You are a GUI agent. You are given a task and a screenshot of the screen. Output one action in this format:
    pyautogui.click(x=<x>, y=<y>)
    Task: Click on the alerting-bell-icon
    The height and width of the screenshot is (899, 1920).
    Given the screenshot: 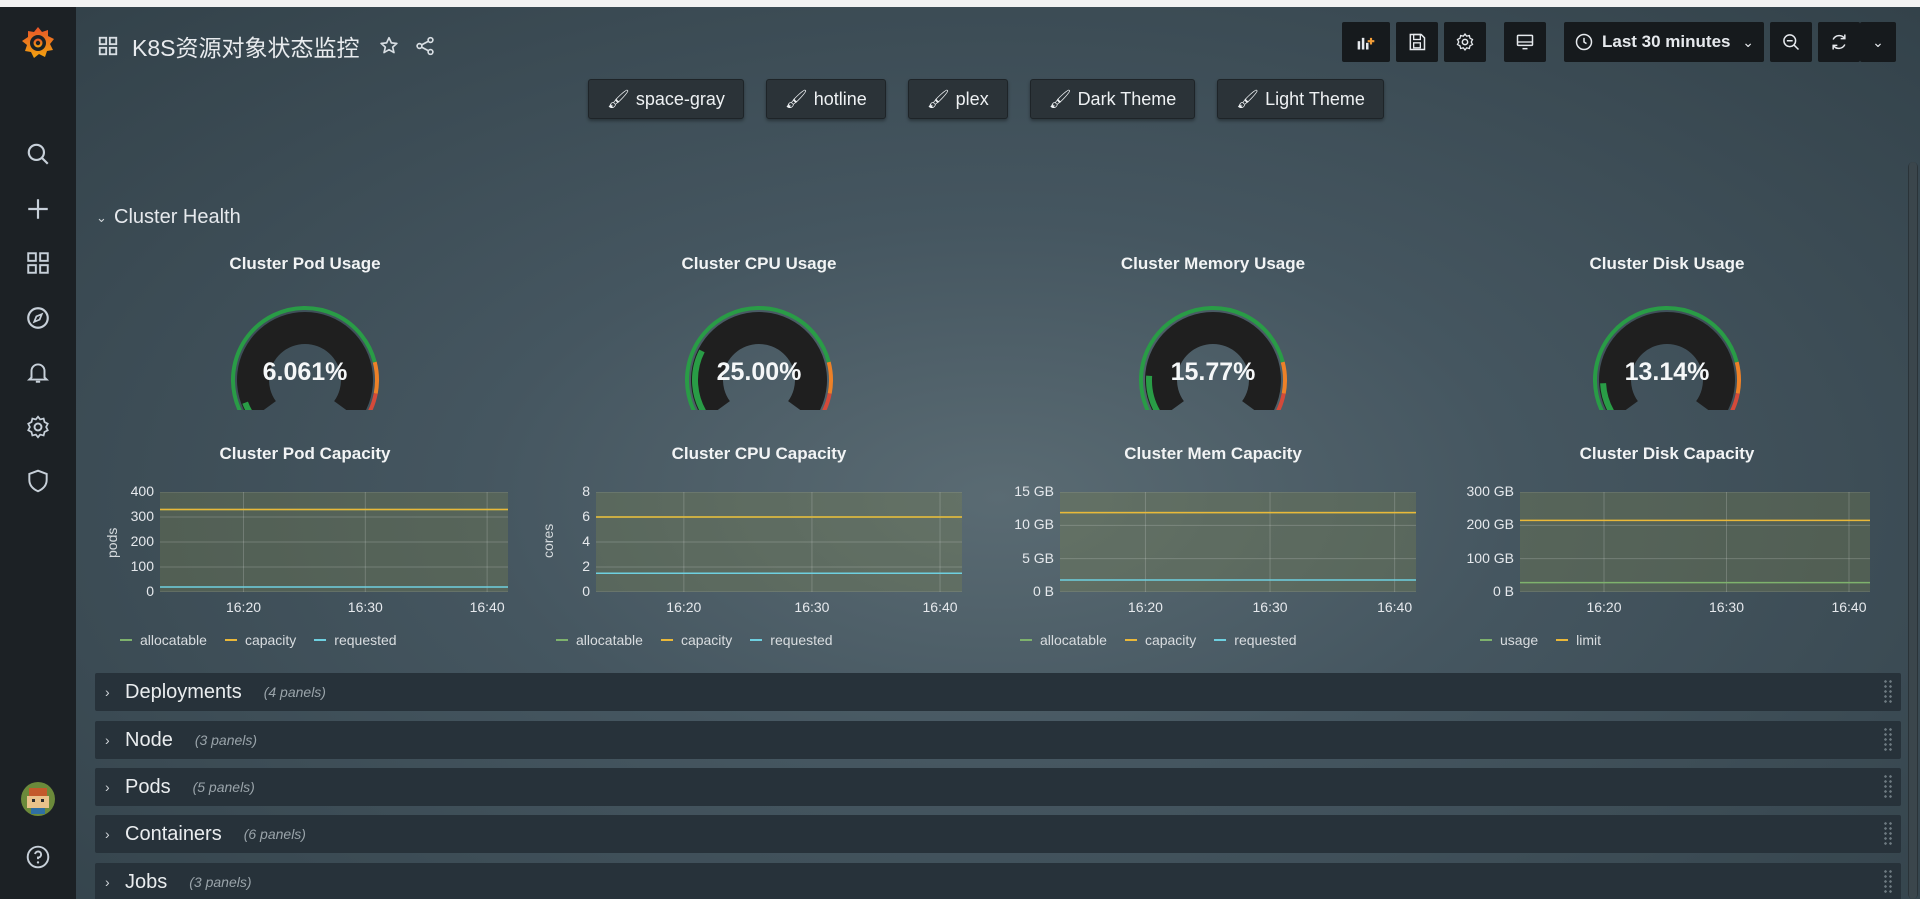 What is the action you would take?
    pyautogui.click(x=38, y=372)
    